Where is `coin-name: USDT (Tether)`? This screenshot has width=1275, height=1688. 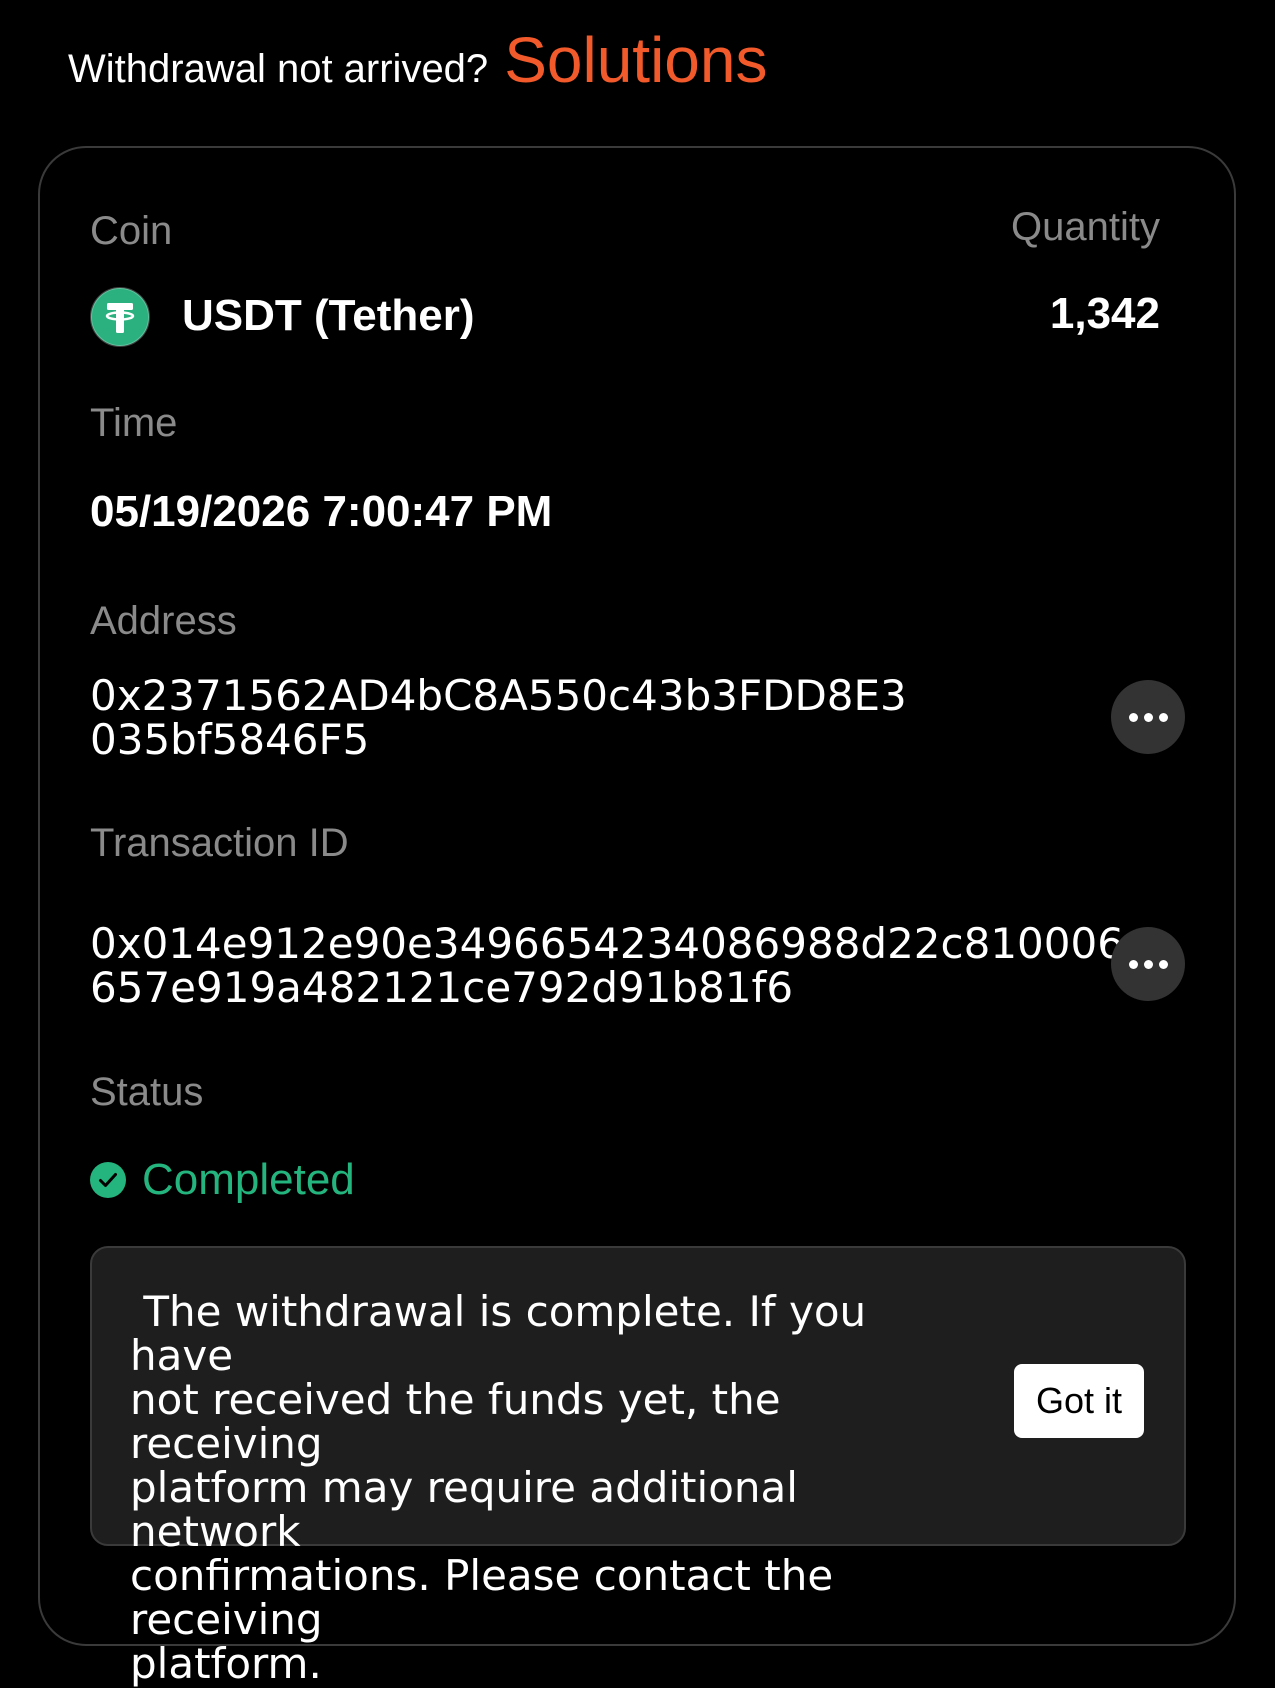
coin-name: USDT (Tether) is located at coordinates (328, 315).